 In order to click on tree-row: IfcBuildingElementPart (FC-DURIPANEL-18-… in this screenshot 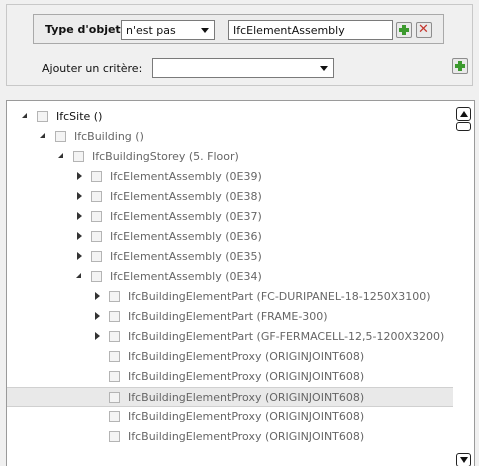, I will do `click(231, 297)`.